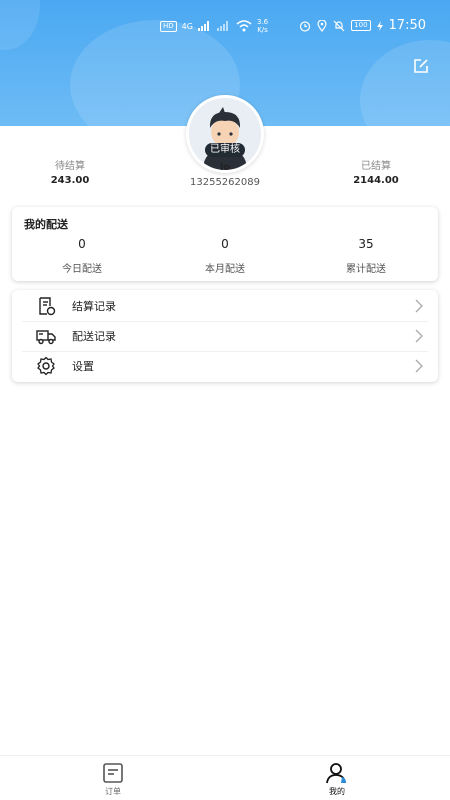 This screenshot has width=450, height=800. Describe the element at coordinates (225, 182) in the screenshot. I see `user-phone: 13255262089` at that location.